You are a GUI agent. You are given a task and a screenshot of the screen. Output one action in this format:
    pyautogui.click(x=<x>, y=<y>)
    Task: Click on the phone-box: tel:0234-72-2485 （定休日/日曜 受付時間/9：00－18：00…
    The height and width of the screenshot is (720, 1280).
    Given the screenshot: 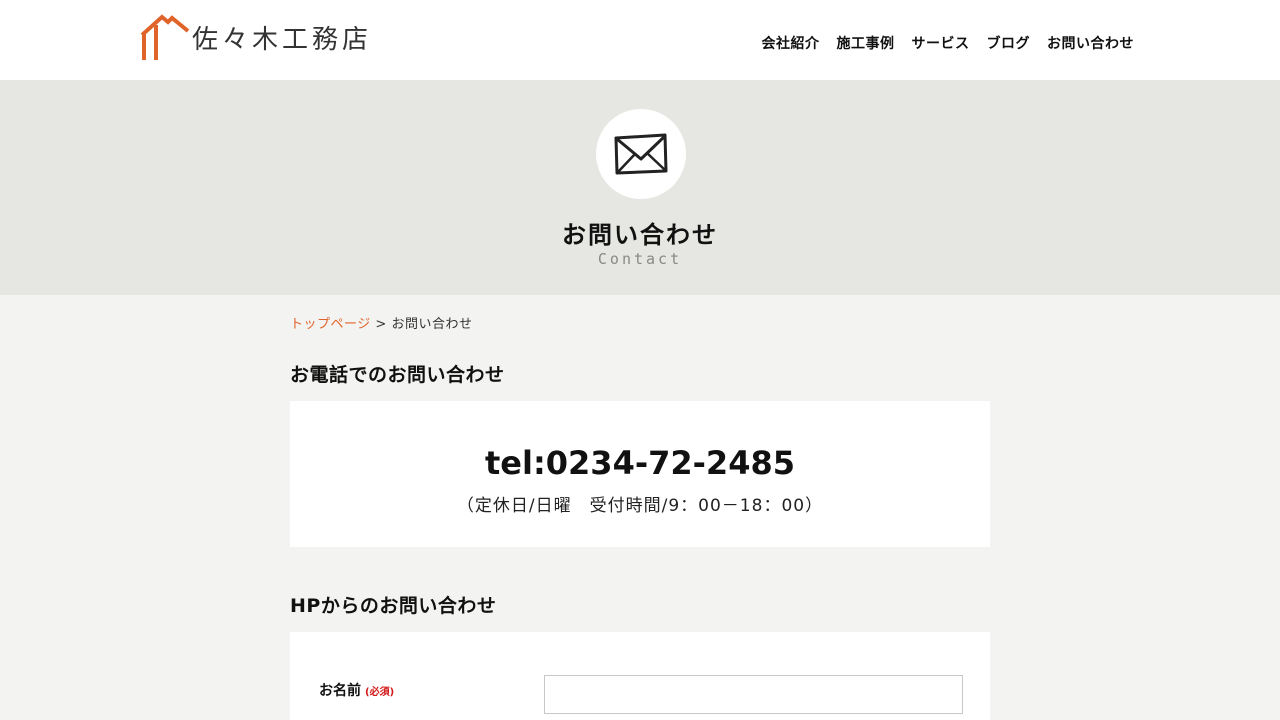 What is the action you would take?
    pyautogui.click(x=640, y=474)
    